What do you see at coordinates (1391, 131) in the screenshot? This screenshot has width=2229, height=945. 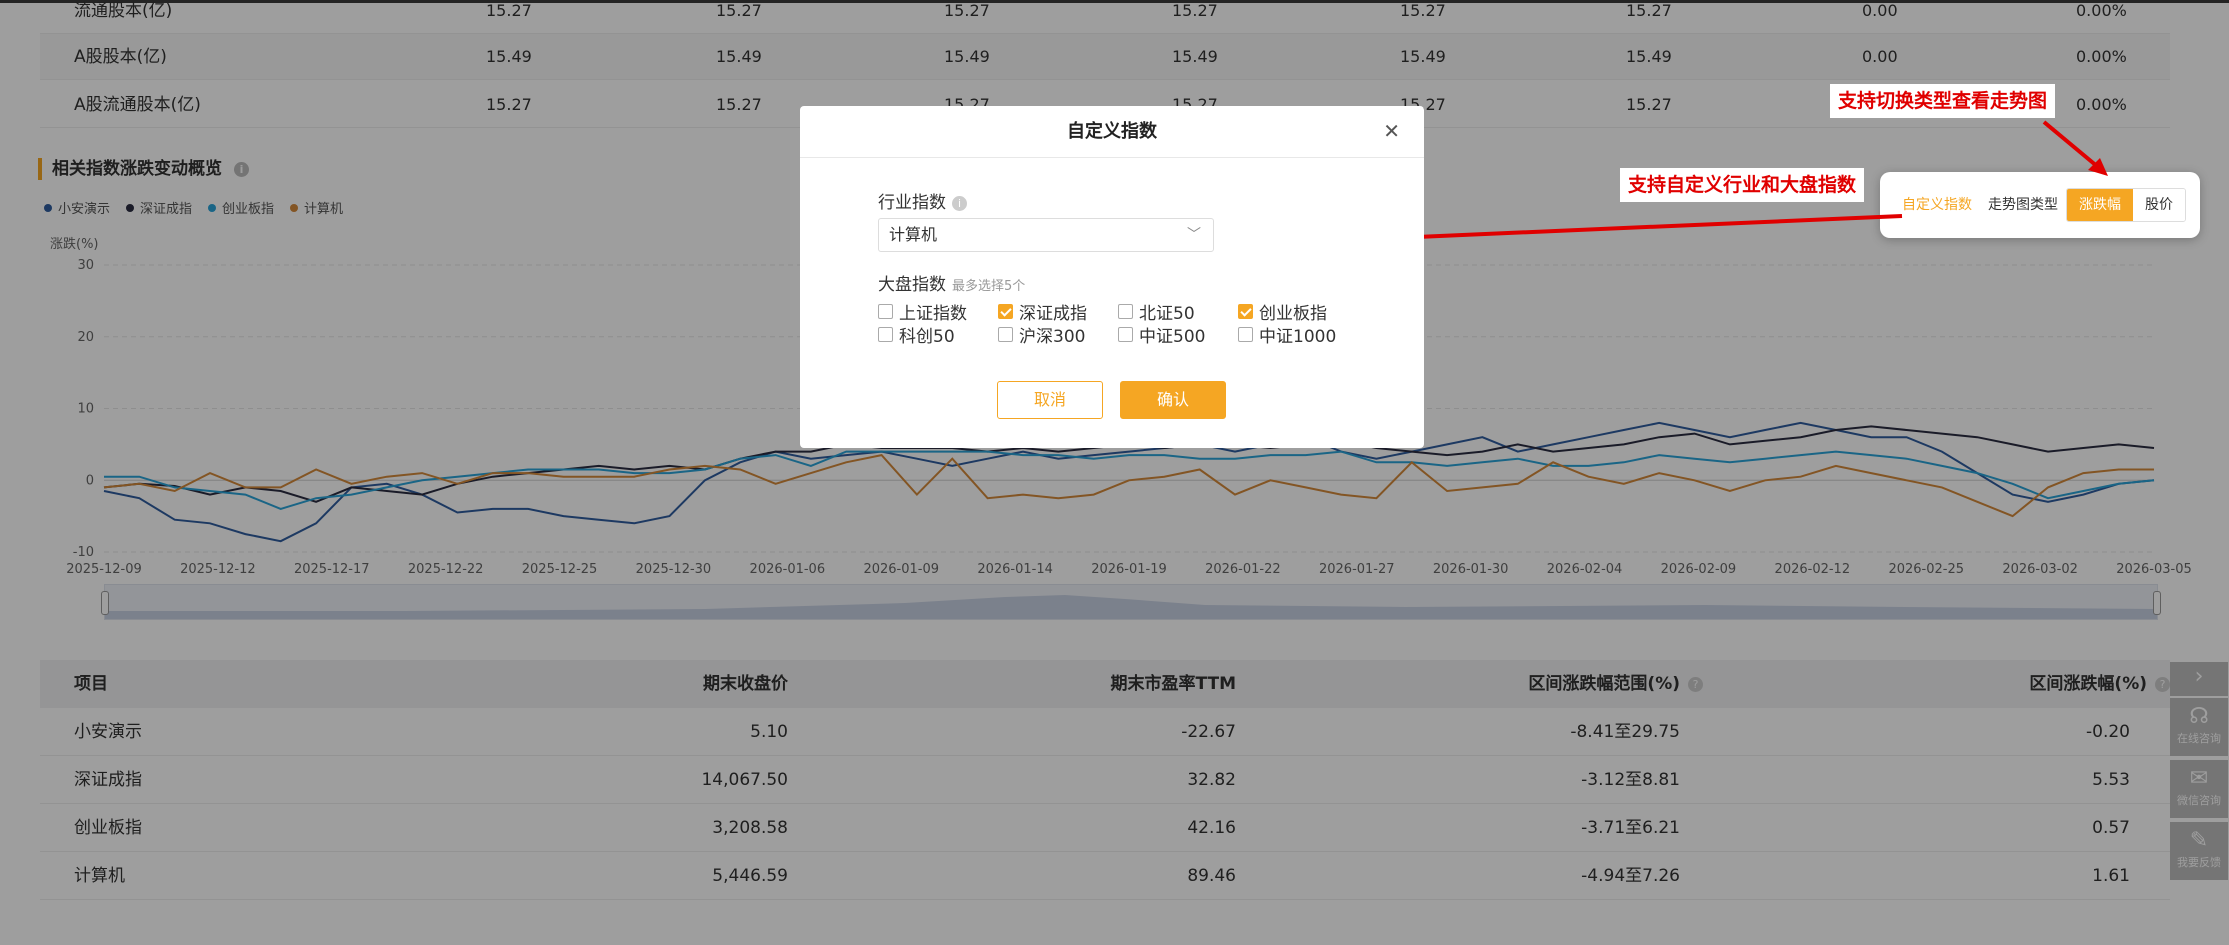 I see `close-icon: ✕` at bounding box center [1391, 131].